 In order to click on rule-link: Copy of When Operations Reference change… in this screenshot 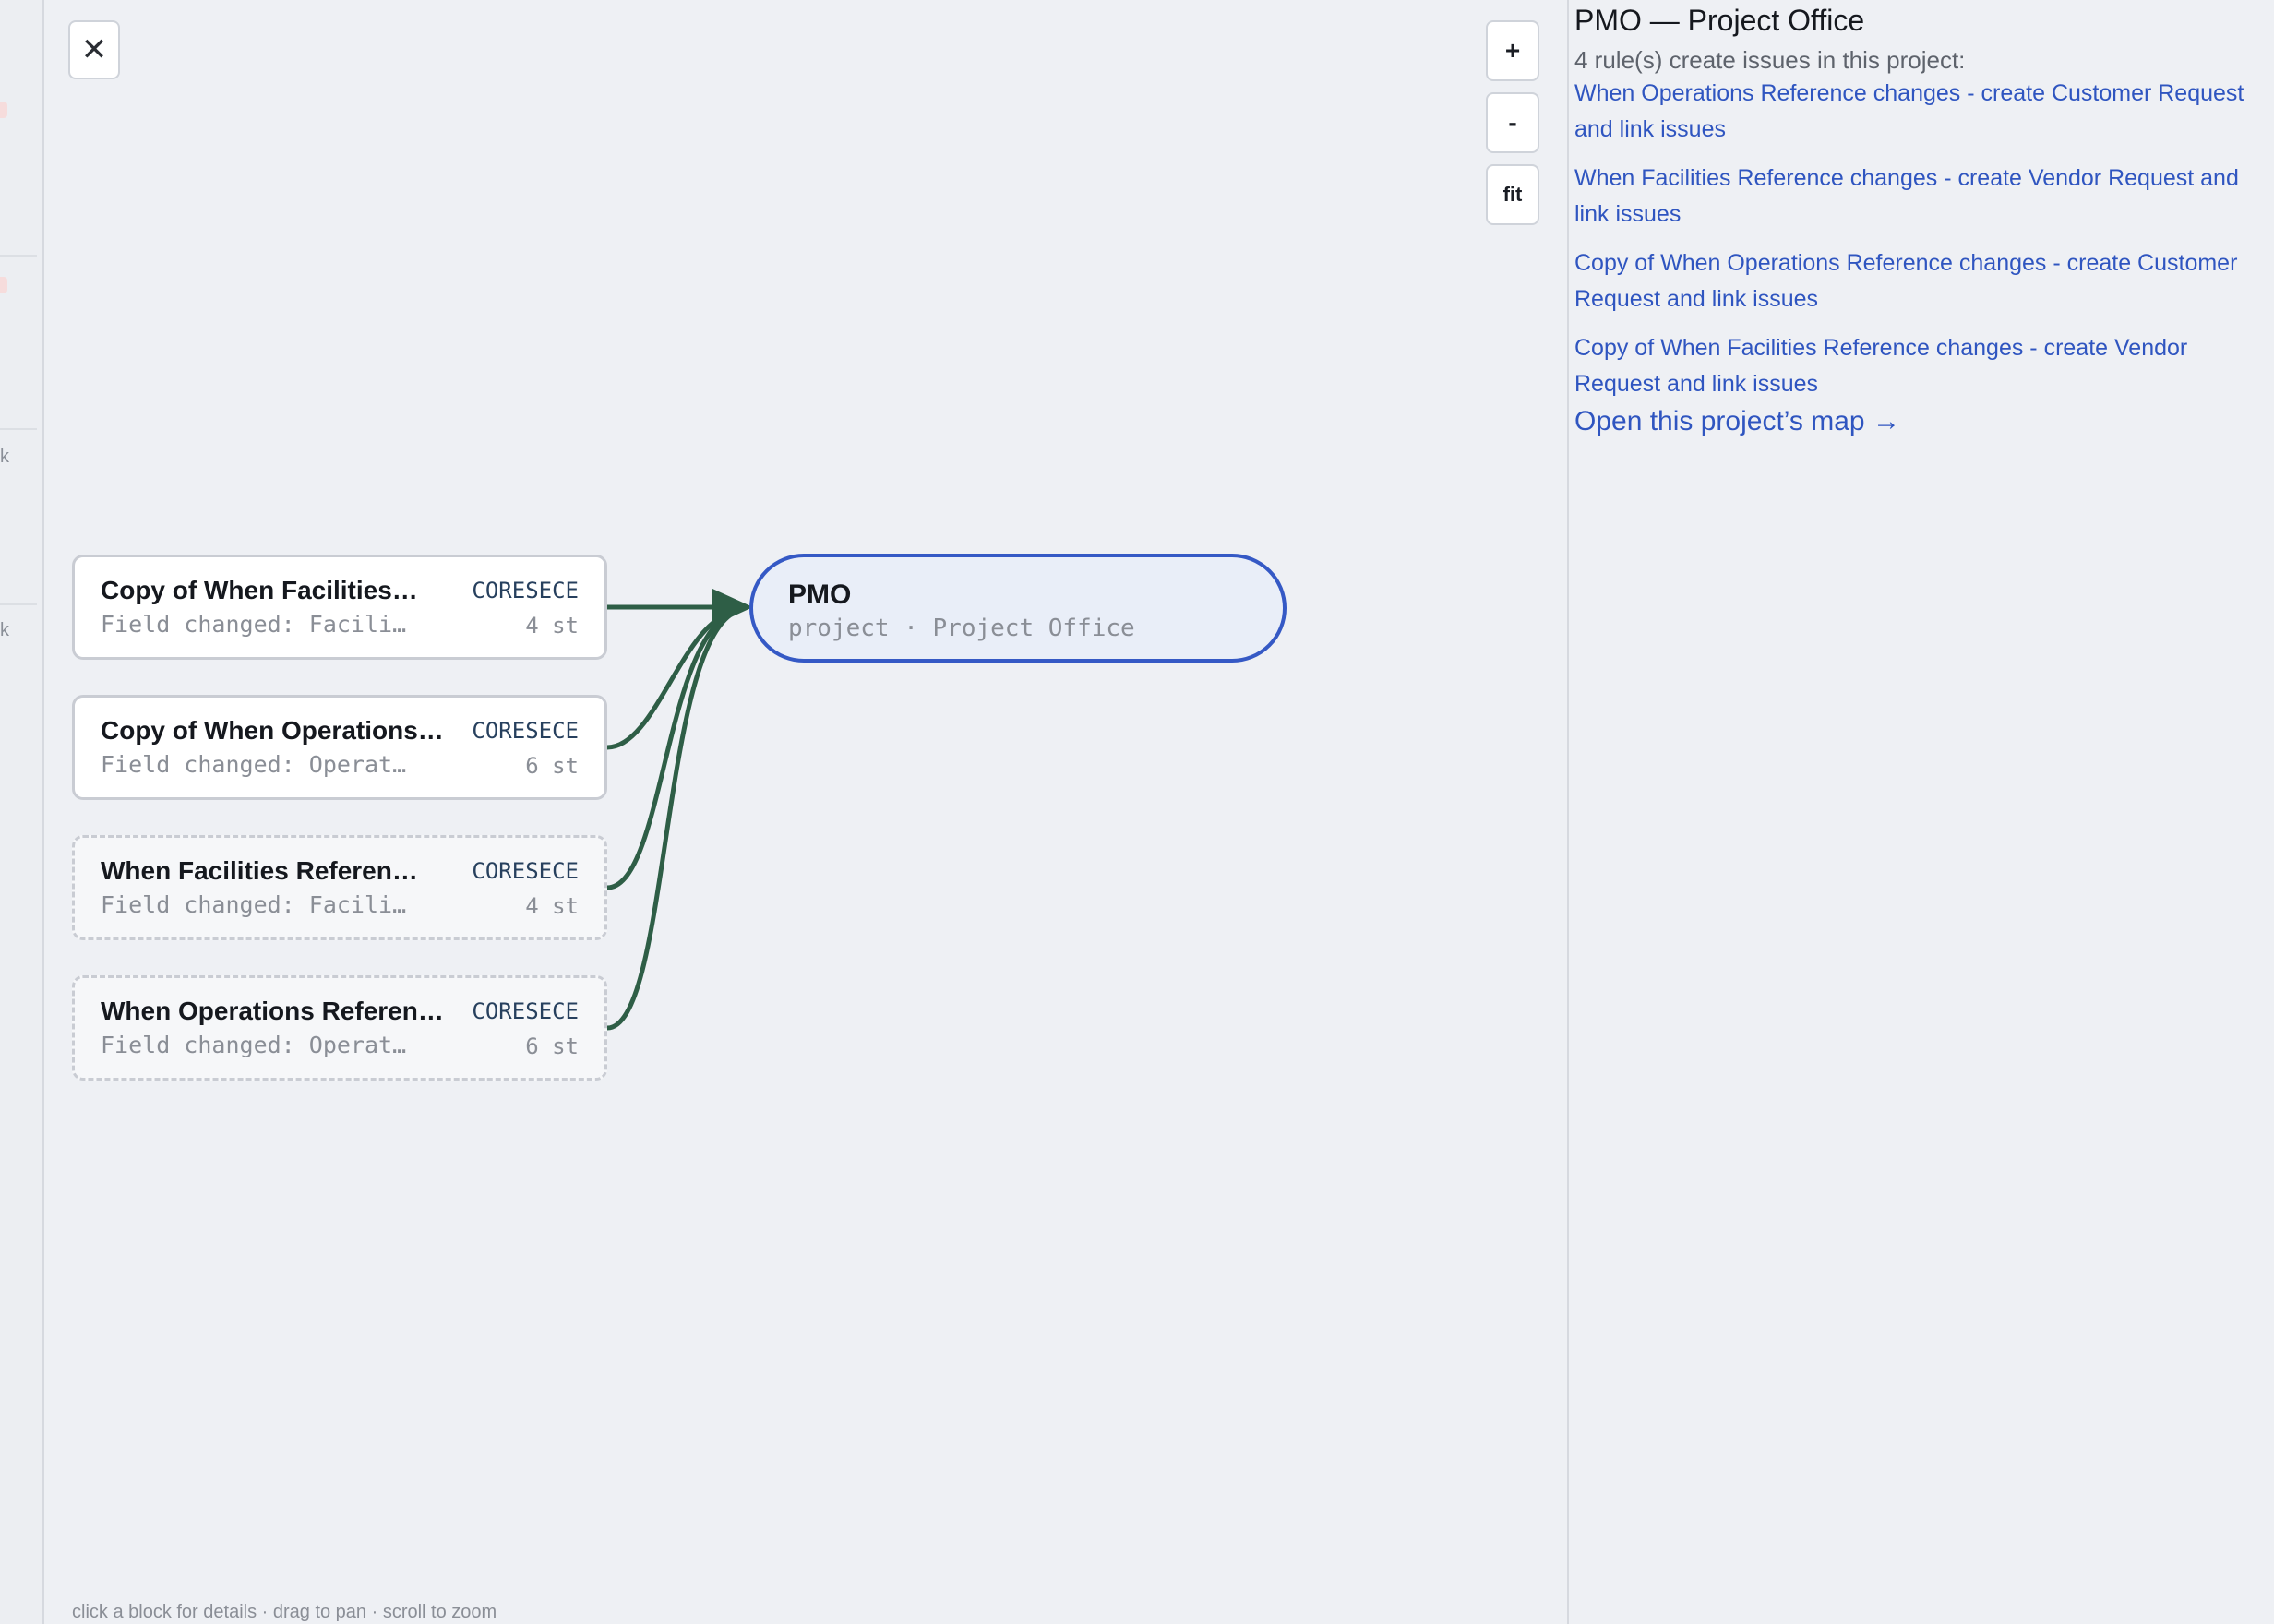, I will do `click(1921, 281)`.